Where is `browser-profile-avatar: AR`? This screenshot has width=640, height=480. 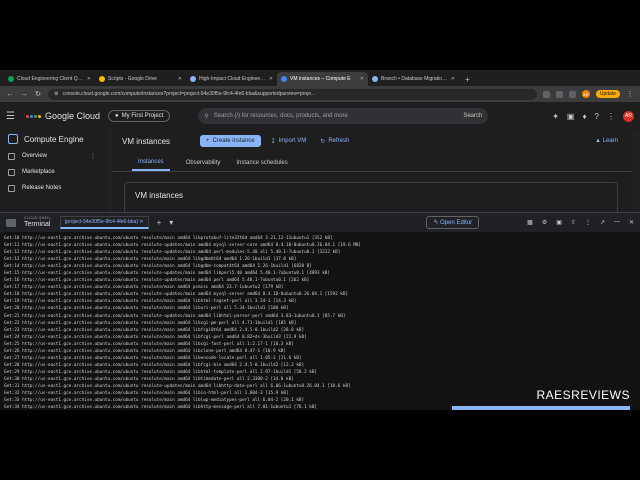 browser-profile-avatar: AR is located at coordinates (585, 94).